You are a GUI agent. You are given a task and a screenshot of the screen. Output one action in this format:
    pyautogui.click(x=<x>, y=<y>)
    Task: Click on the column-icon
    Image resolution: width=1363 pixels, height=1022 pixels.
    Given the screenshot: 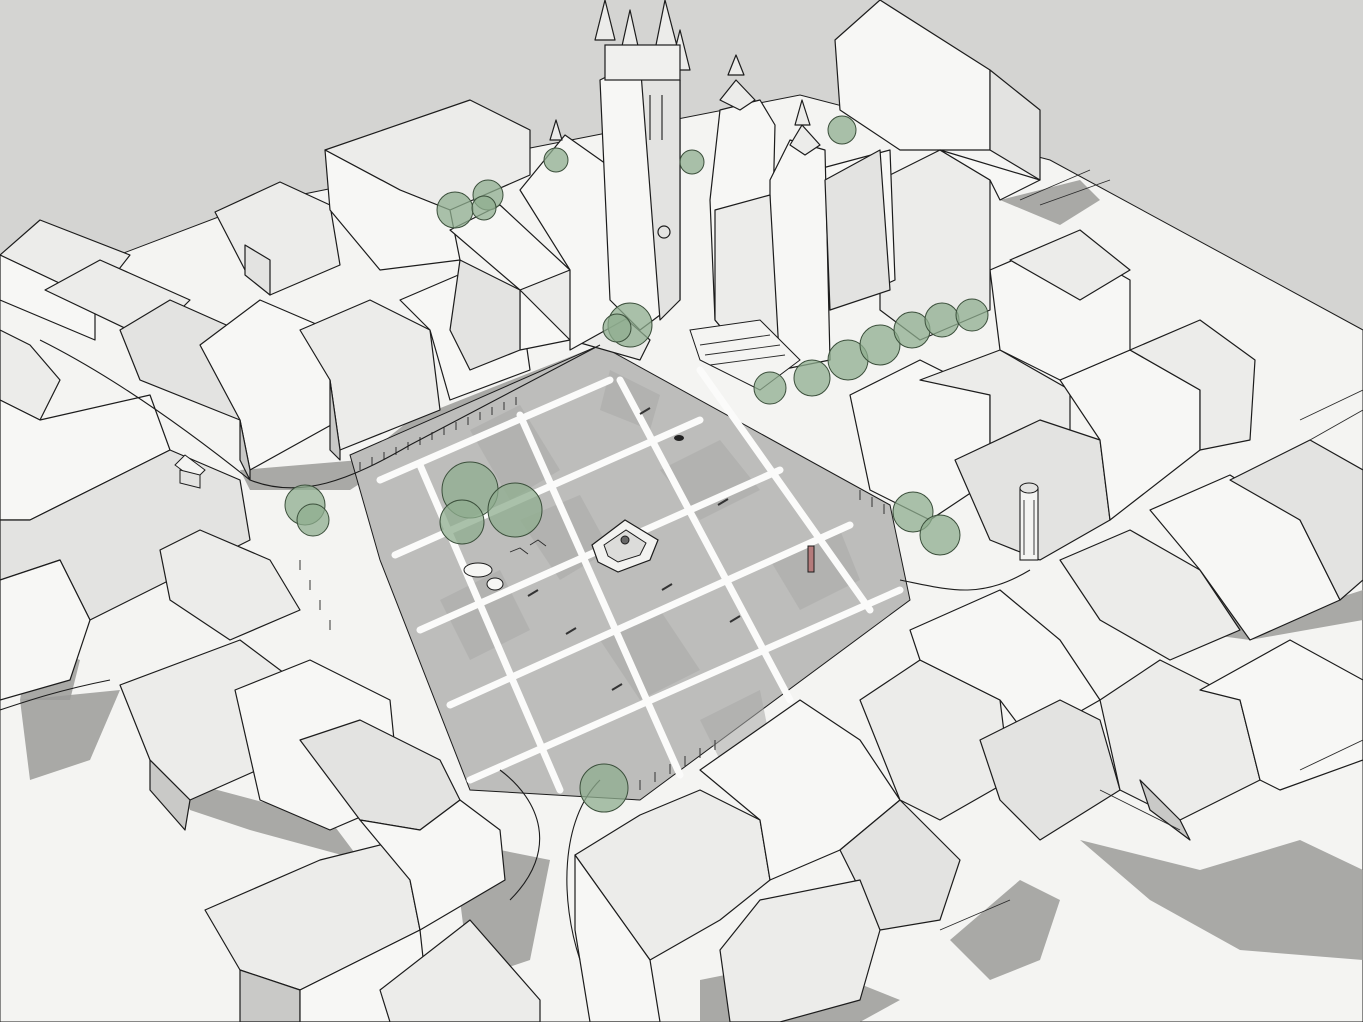 What is the action you would take?
    pyautogui.click(x=811, y=559)
    